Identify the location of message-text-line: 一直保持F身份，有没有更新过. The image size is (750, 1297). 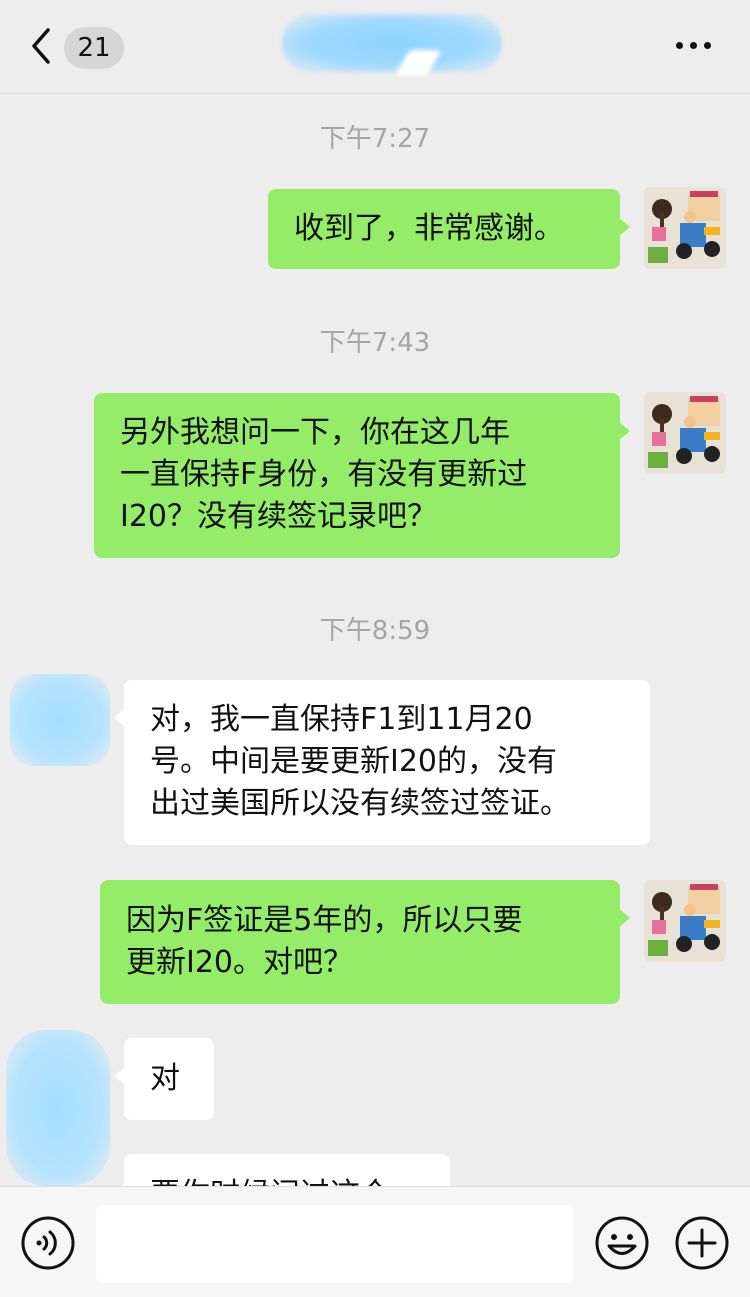
(324, 474).